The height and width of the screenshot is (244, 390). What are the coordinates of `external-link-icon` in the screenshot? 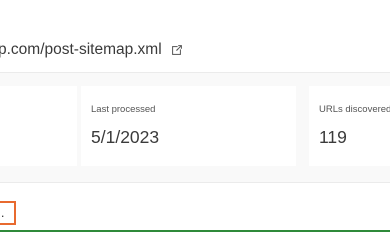 It's located at (176, 50).